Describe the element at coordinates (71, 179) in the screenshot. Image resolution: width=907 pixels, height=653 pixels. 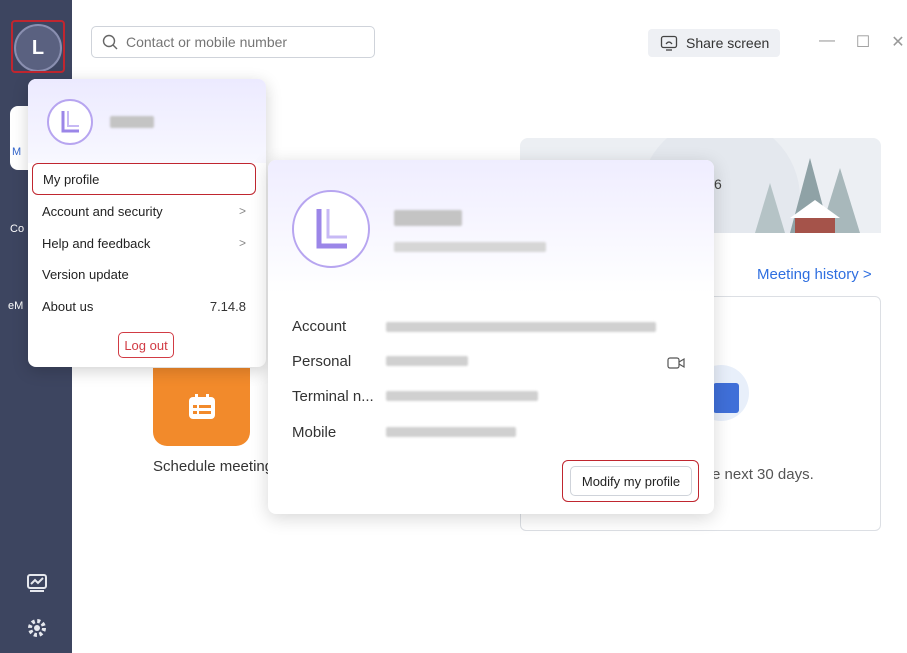
I see `menu-item-label: My profile` at that location.